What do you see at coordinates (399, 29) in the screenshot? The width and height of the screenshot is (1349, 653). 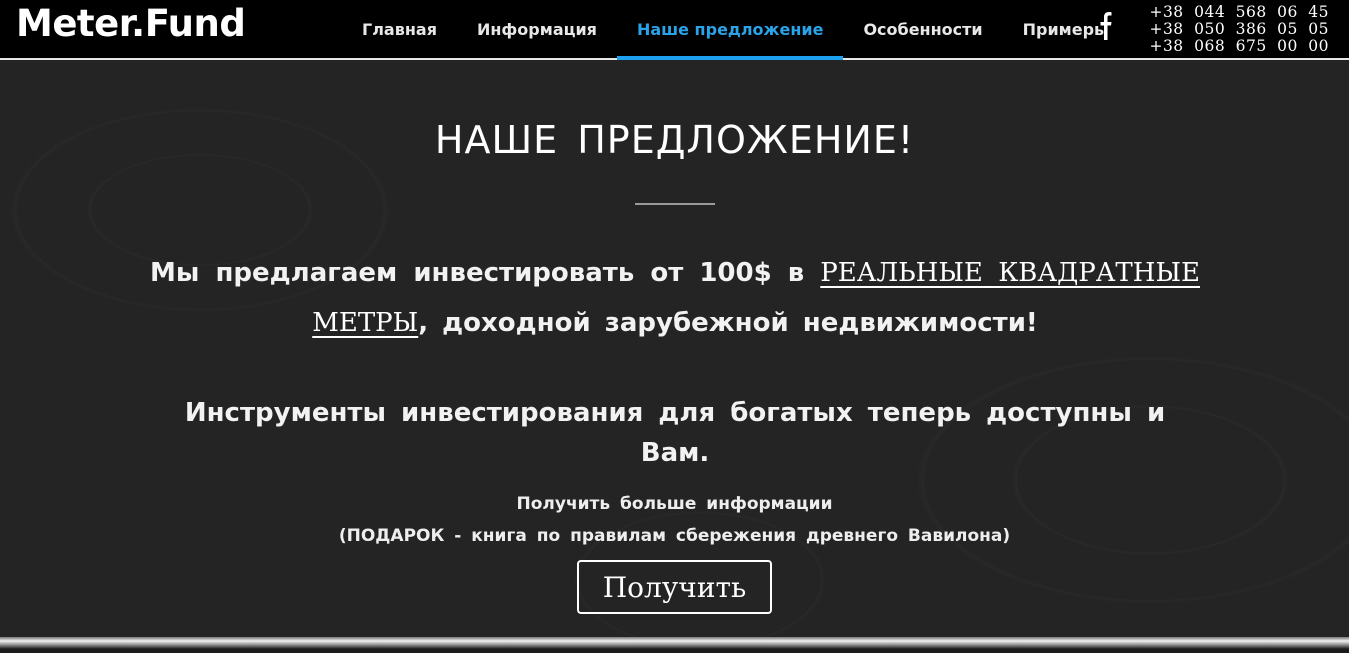 I see `nav-item-home: Главная` at bounding box center [399, 29].